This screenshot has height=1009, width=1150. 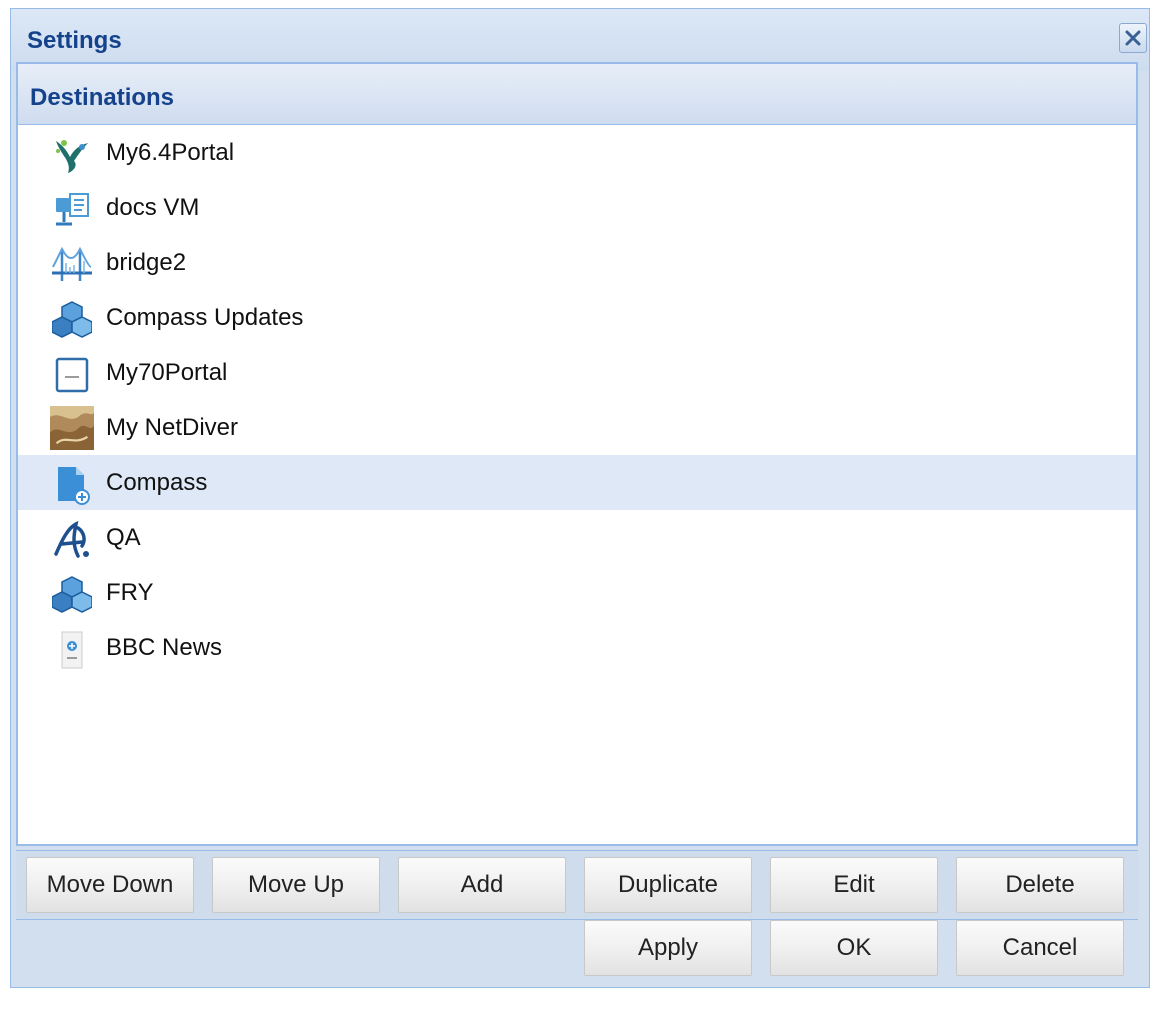 I want to click on list-item: Compass Updates, so click(x=577, y=317).